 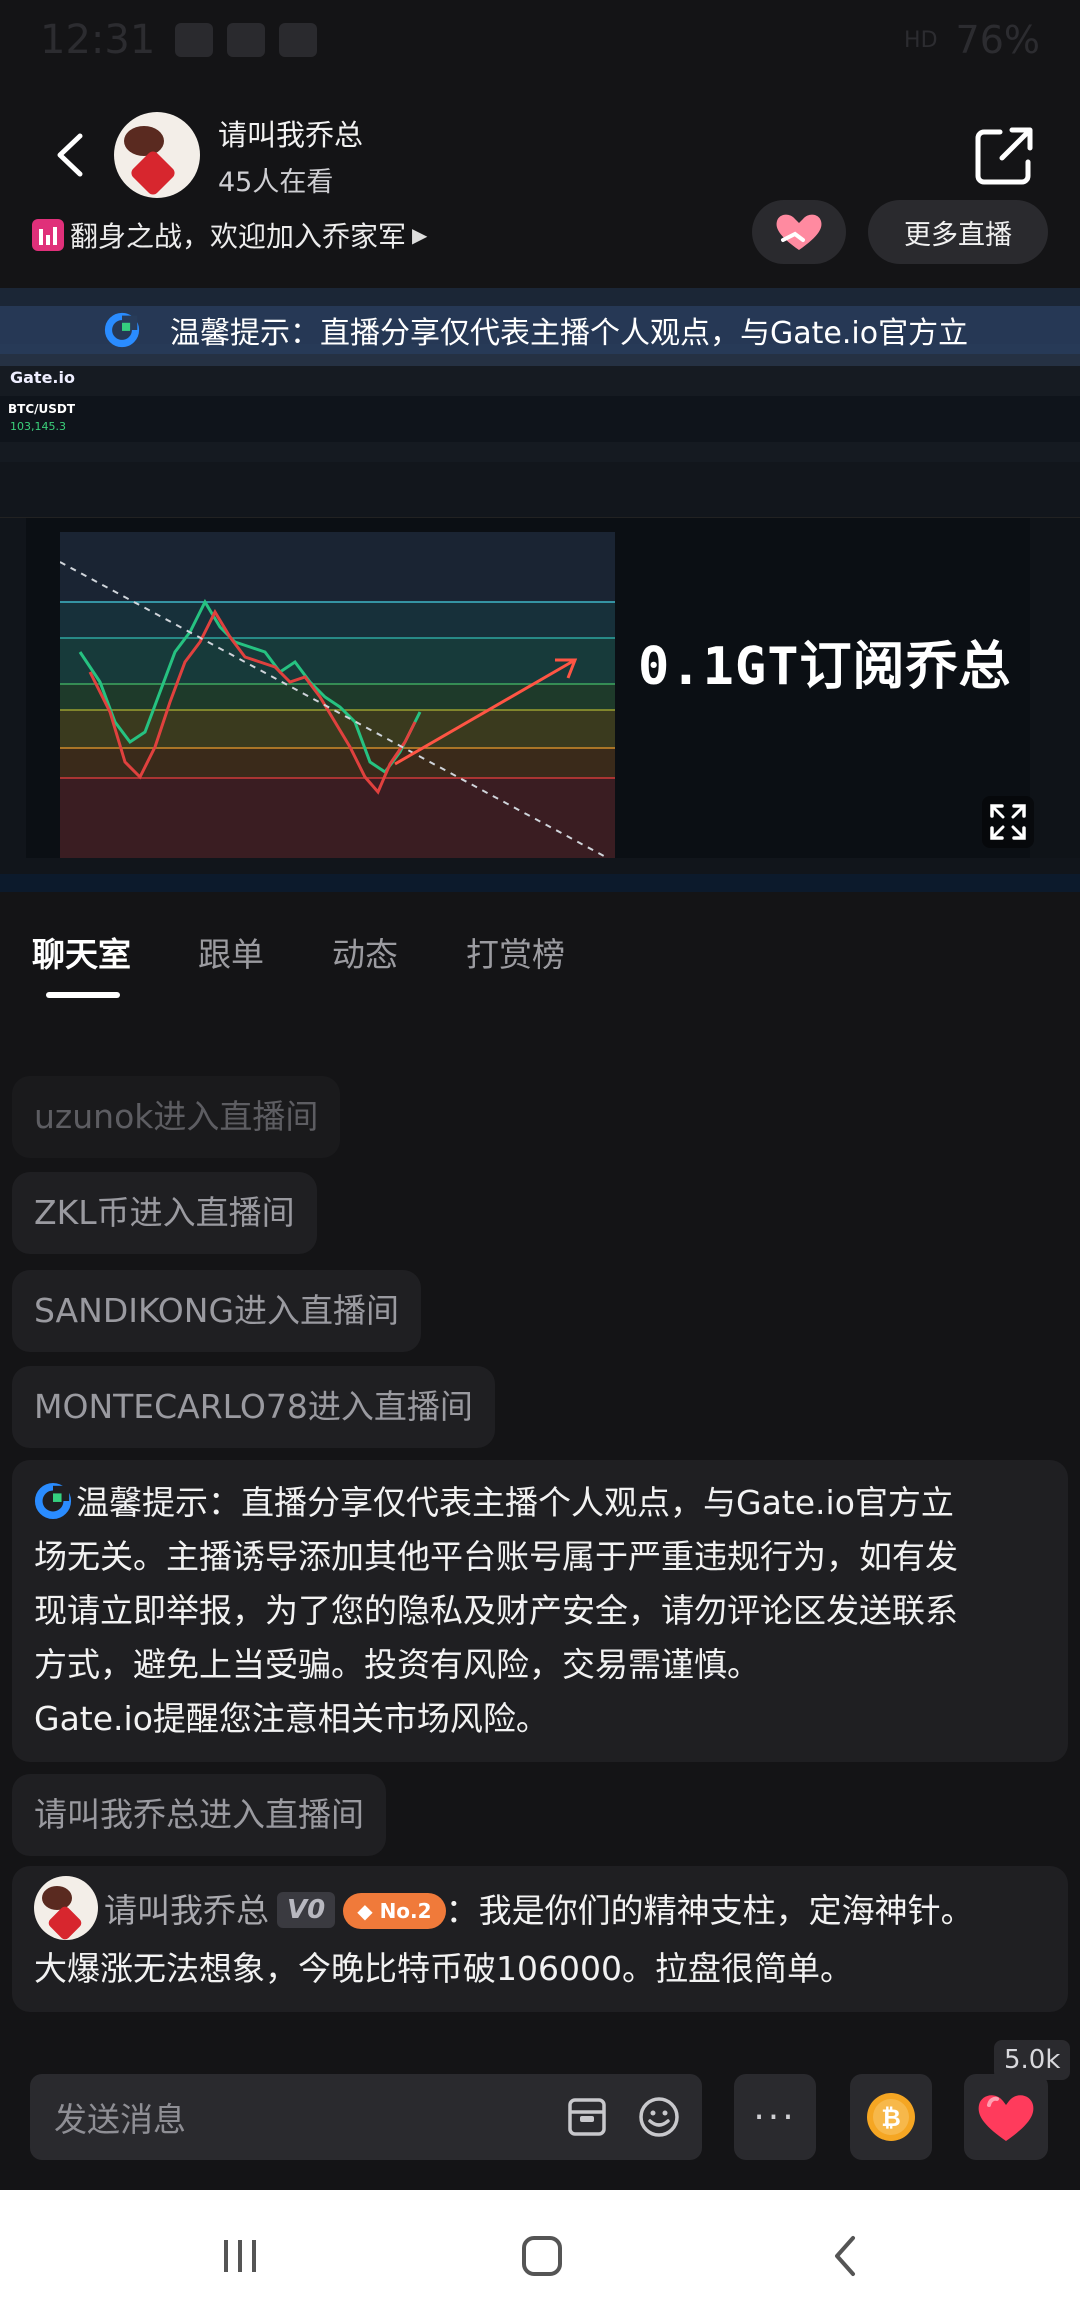 I want to click on live-bars-icon, so click(x=48, y=235).